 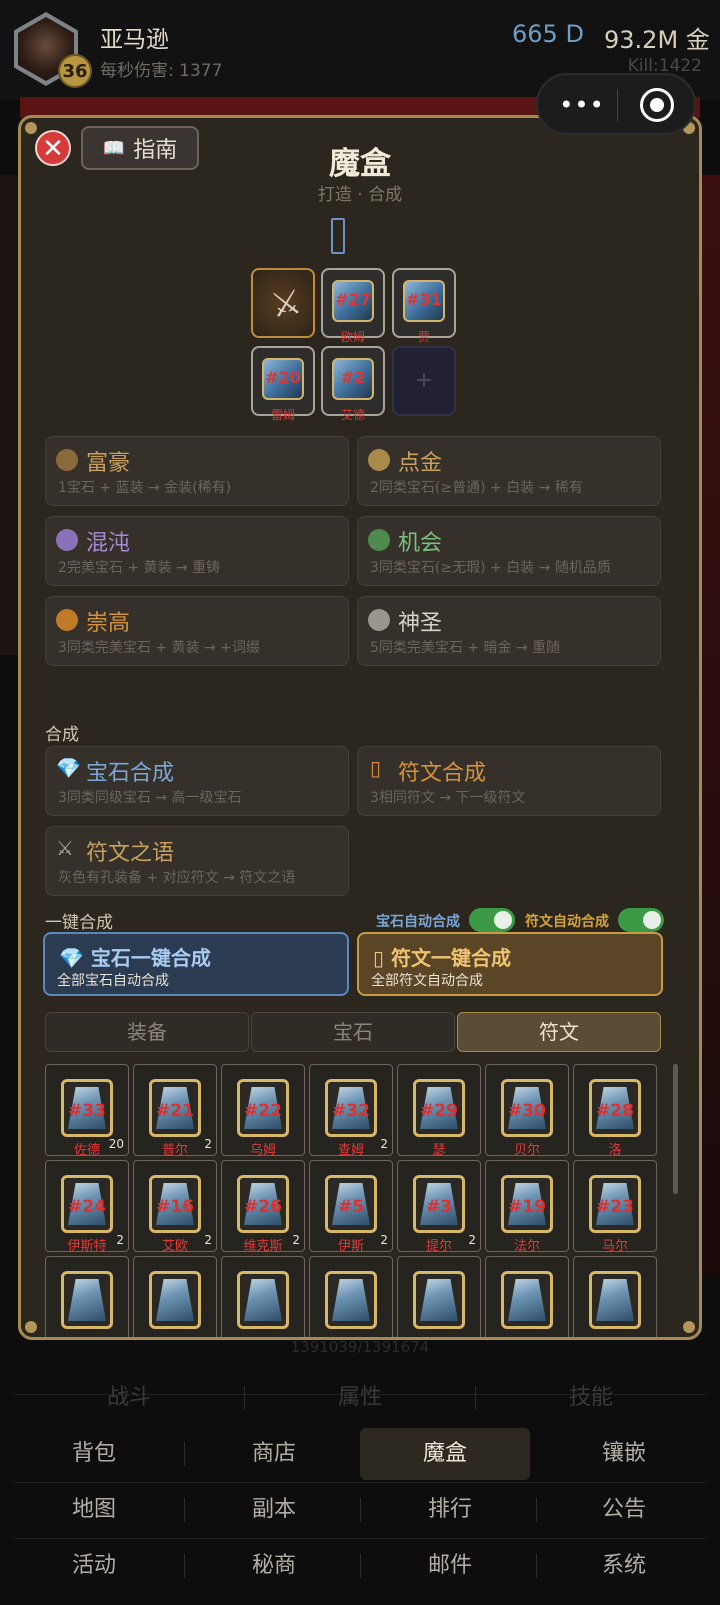 What do you see at coordinates (351, 1207) in the screenshot?
I see `rune-cell: #5 伊斯 2` at bounding box center [351, 1207].